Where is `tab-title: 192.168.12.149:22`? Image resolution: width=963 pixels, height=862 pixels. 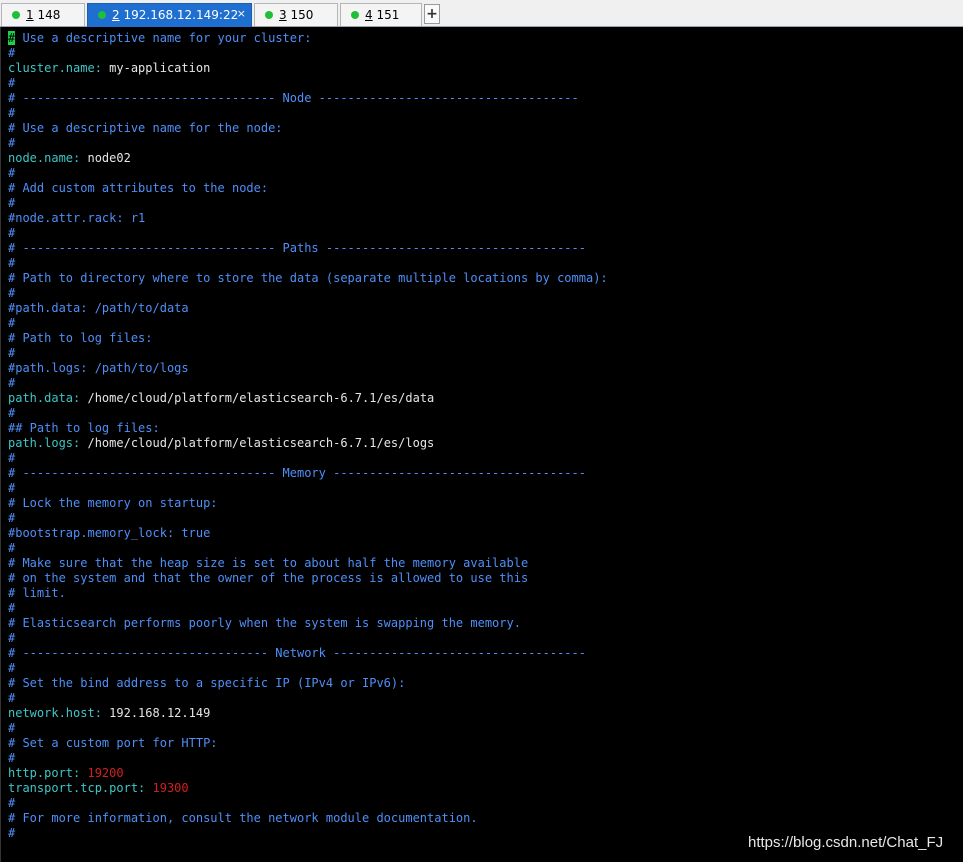 tab-title: 192.168.12.149:22 is located at coordinates (181, 15).